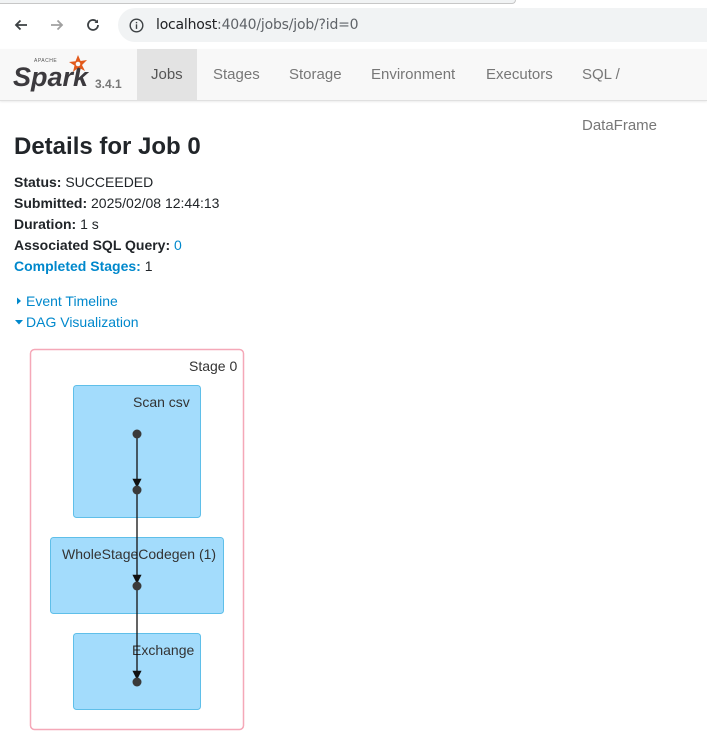 The height and width of the screenshot is (746, 707). I want to click on caret-down-icon, so click(19, 322).